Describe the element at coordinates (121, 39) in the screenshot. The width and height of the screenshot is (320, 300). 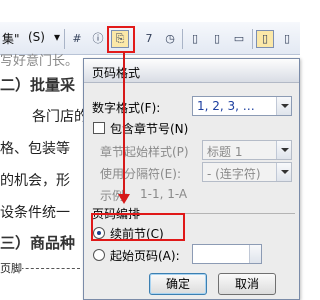
I see `toolbar-highlight-box` at that location.